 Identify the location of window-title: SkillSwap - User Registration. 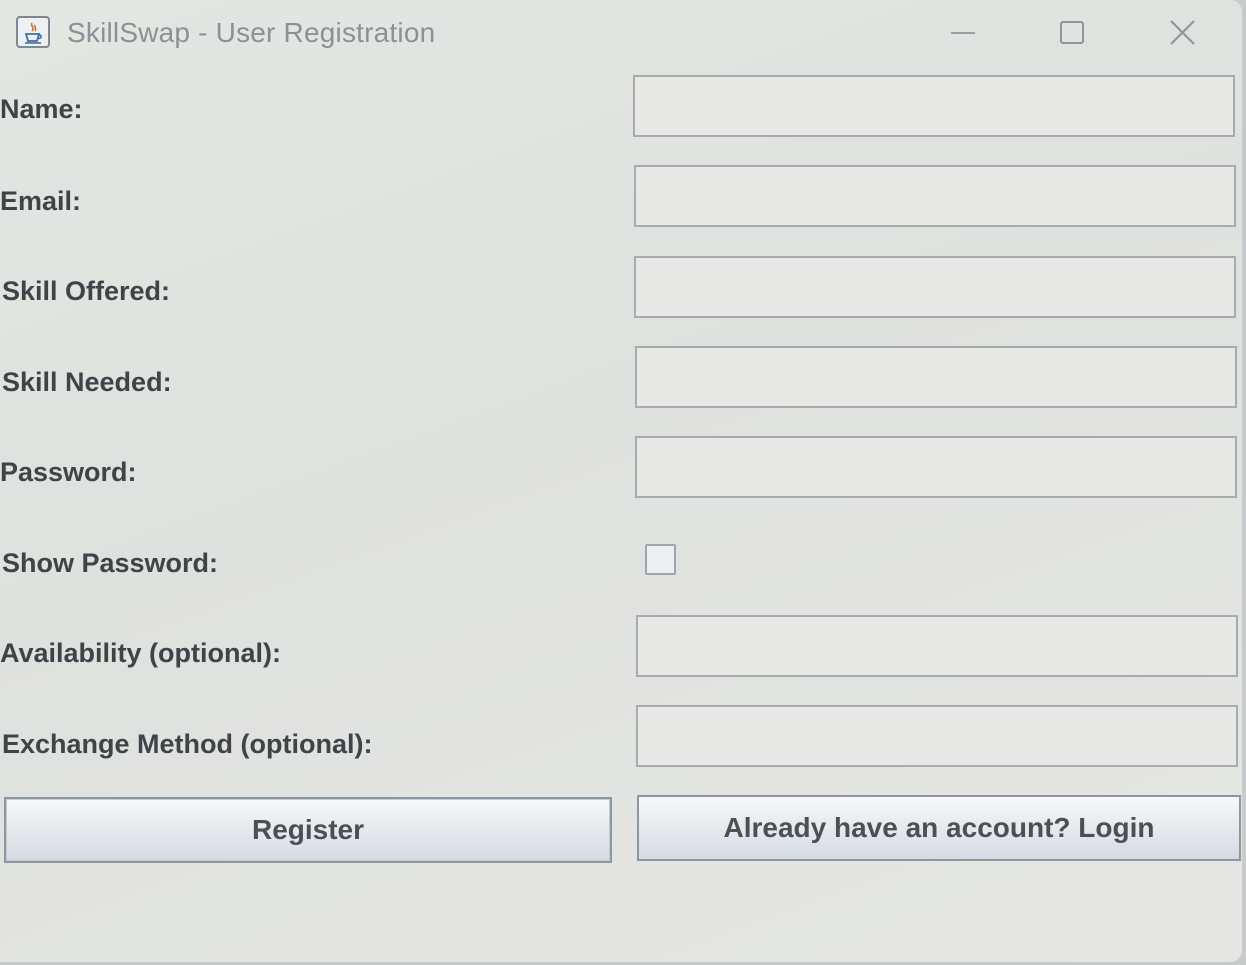
(251, 32).